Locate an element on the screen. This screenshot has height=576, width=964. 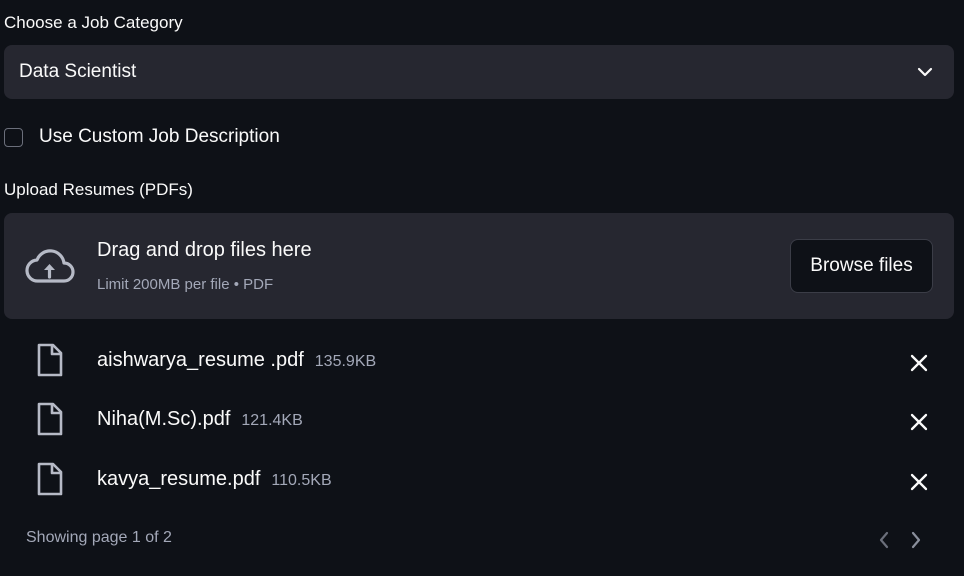
previous-page-button is located at coordinates (884, 540).